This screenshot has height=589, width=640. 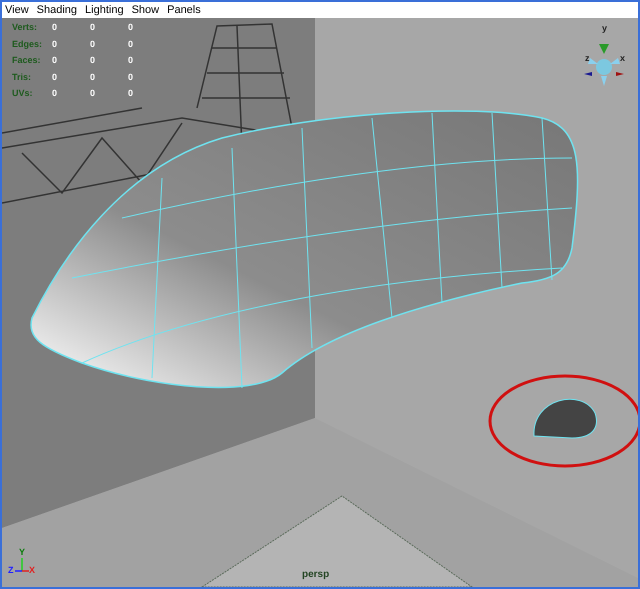 What do you see at coordinates (316, 575) in the screenshot?
I see `camera-name: persp` at bounding box center [316, 575].